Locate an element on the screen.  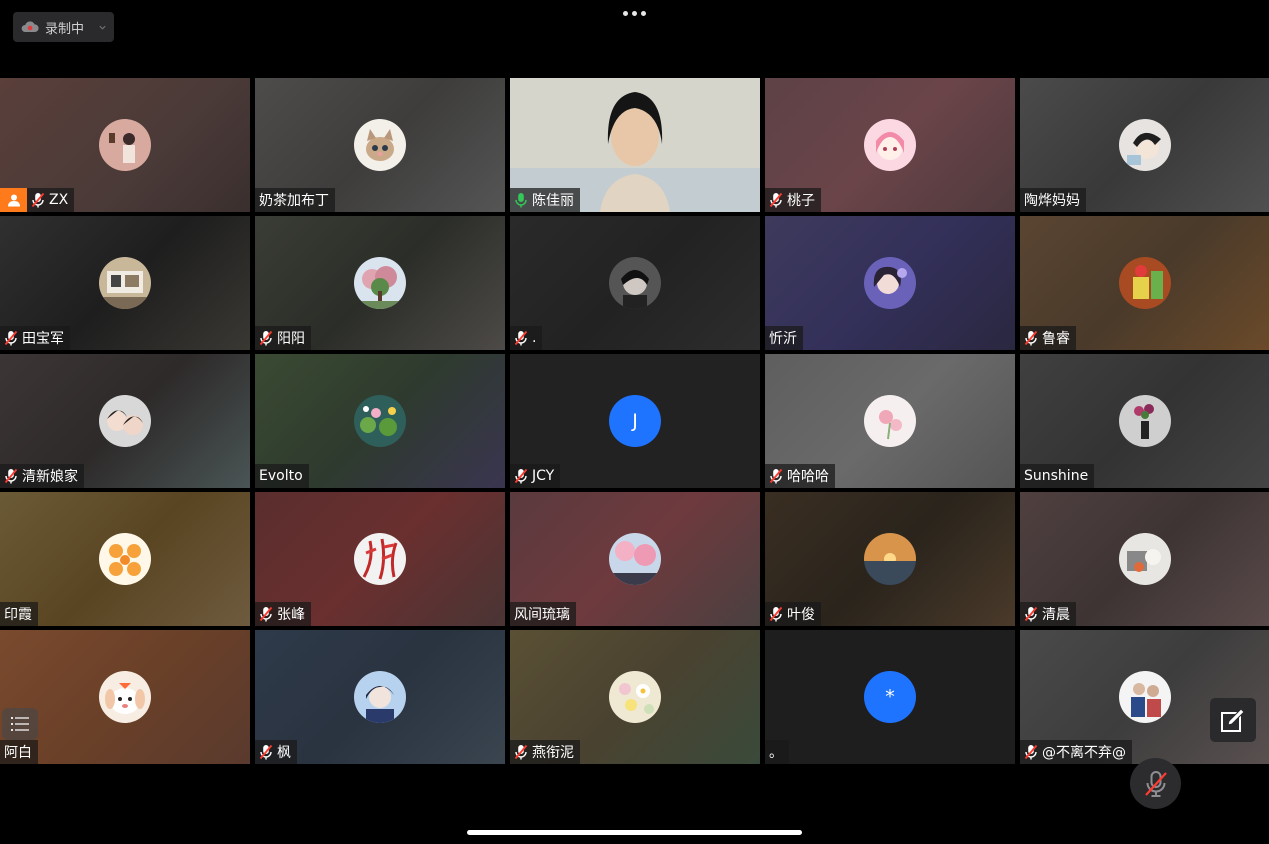
participant-tile: 枫 is located at coordinates (380, 697).